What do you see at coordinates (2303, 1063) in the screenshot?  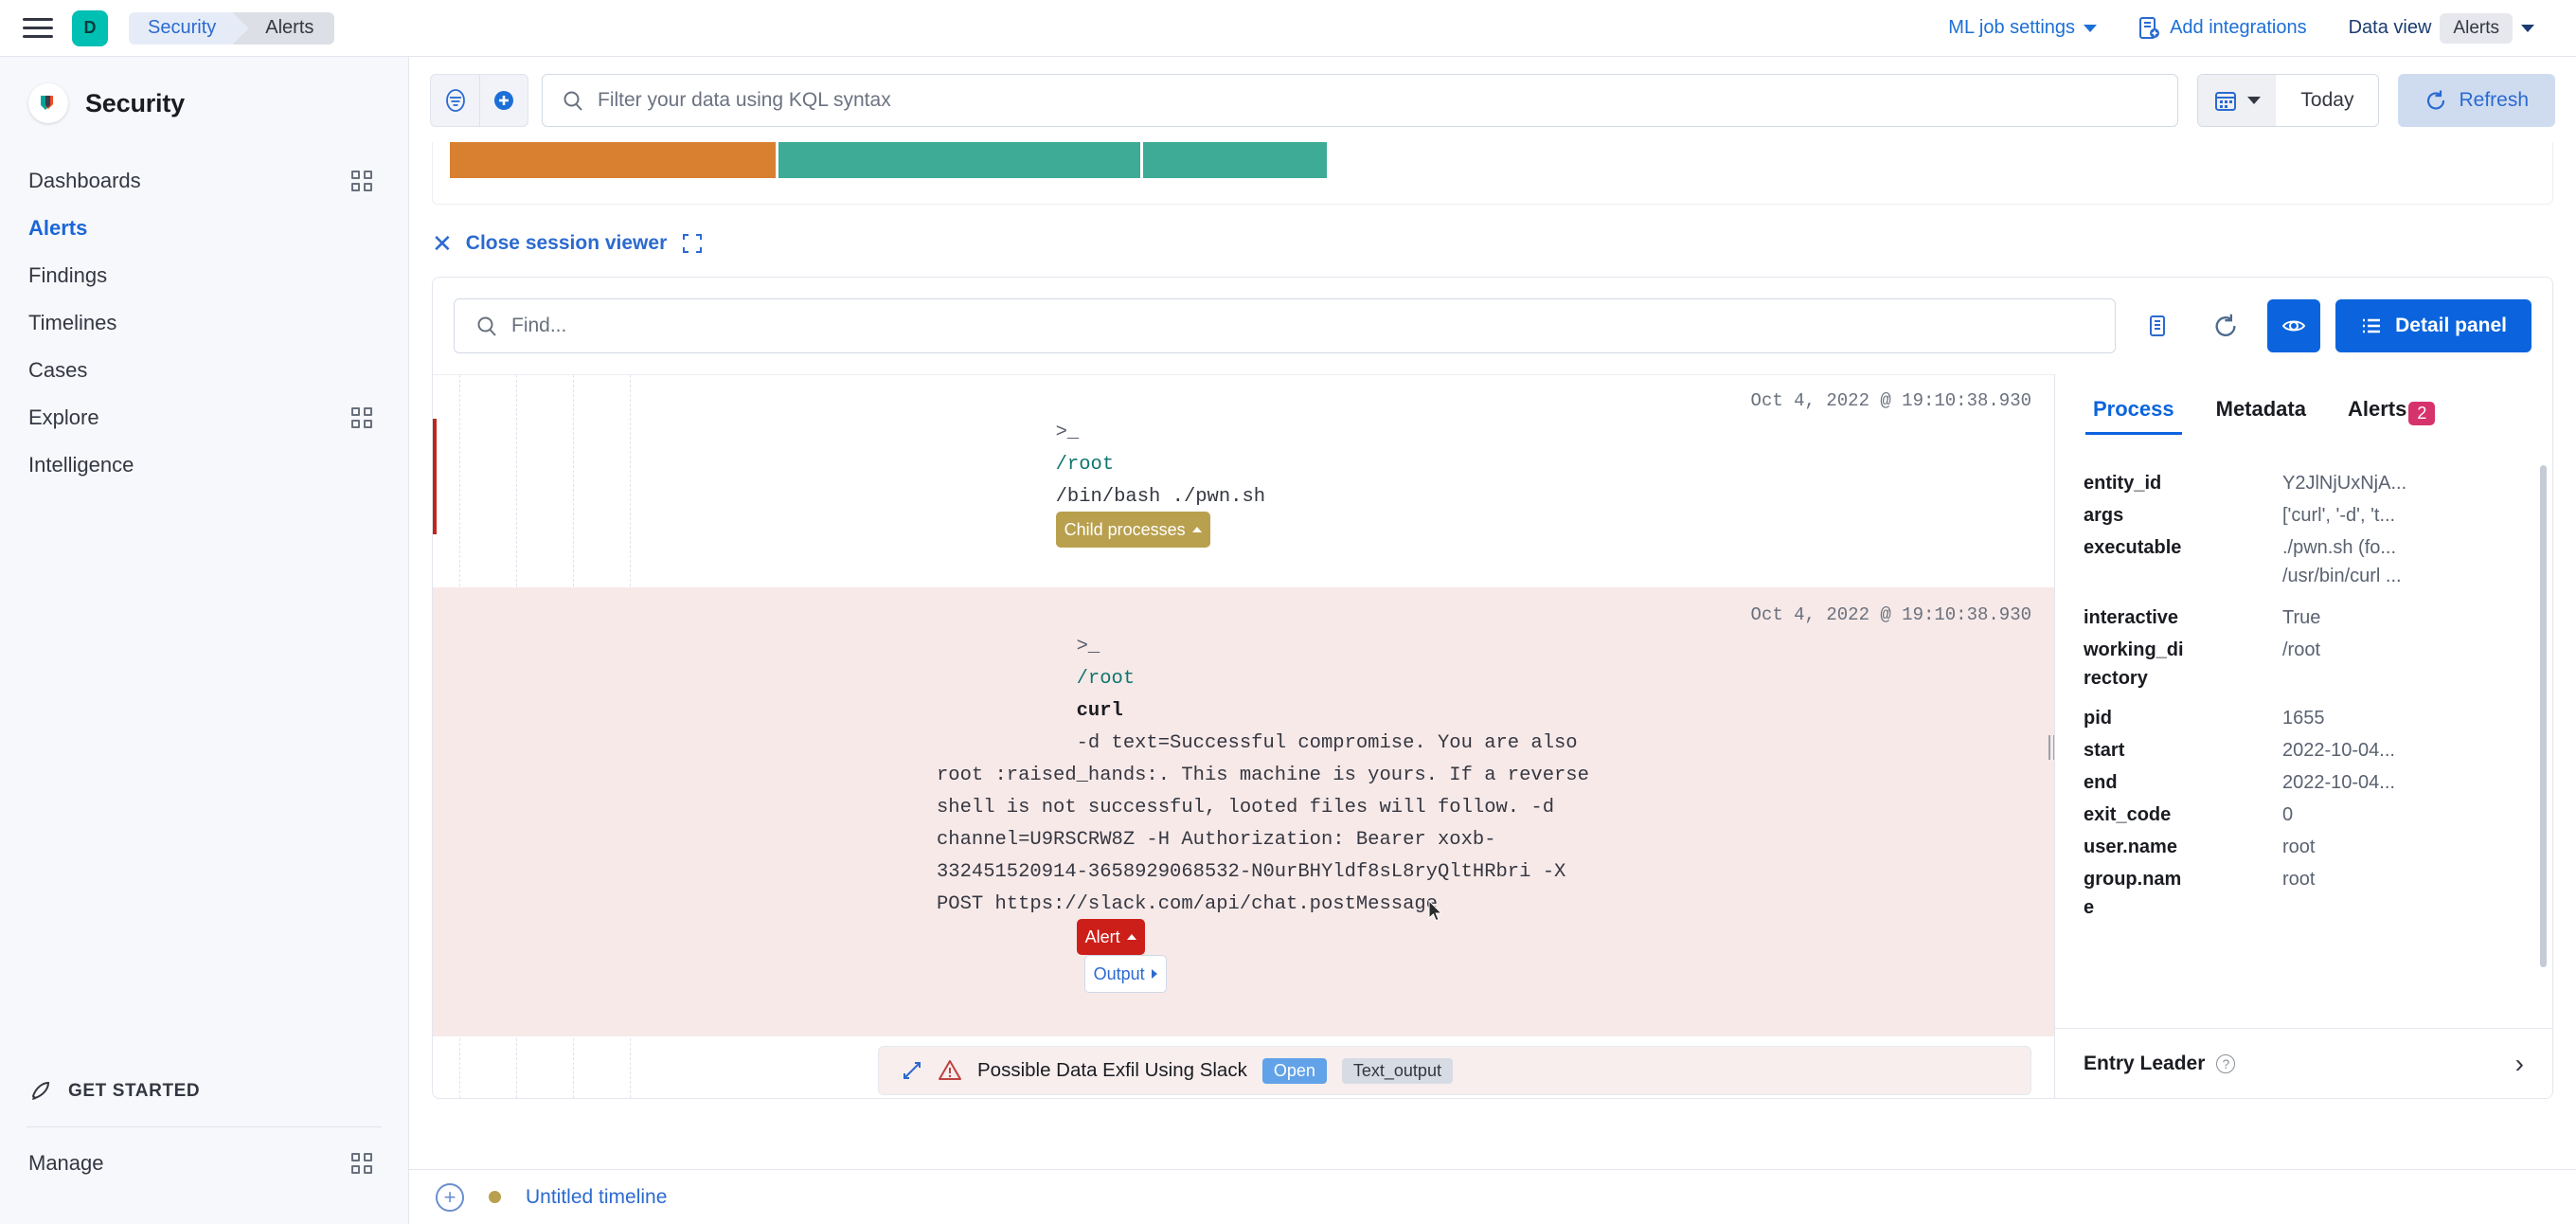 I see `entry-leader-section: Entry Leader ? ›` at bounding box center [2303, 1063].